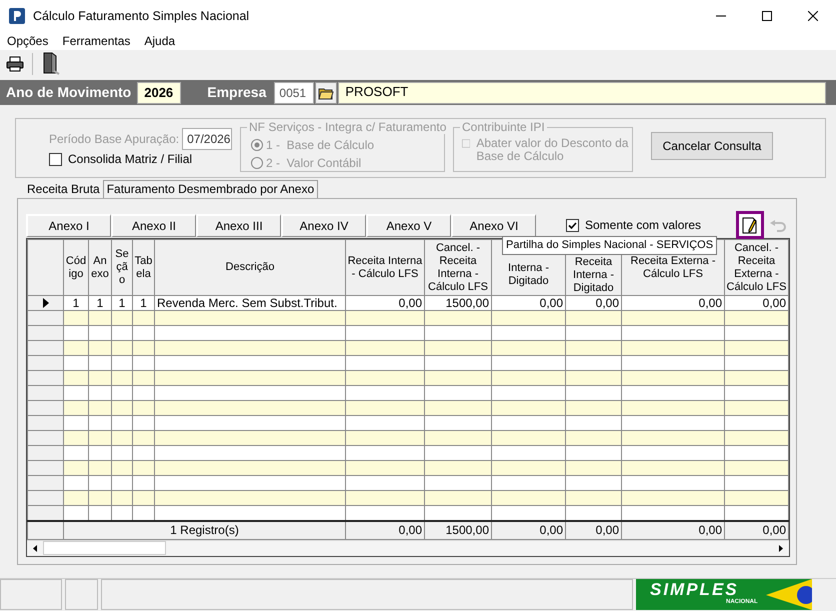 The image size is (836, 611). What do you see at coordinates (205, 530) in the screenshot?
I see `record-count: 1 Registro(s)` at bounding box center [205, 530].